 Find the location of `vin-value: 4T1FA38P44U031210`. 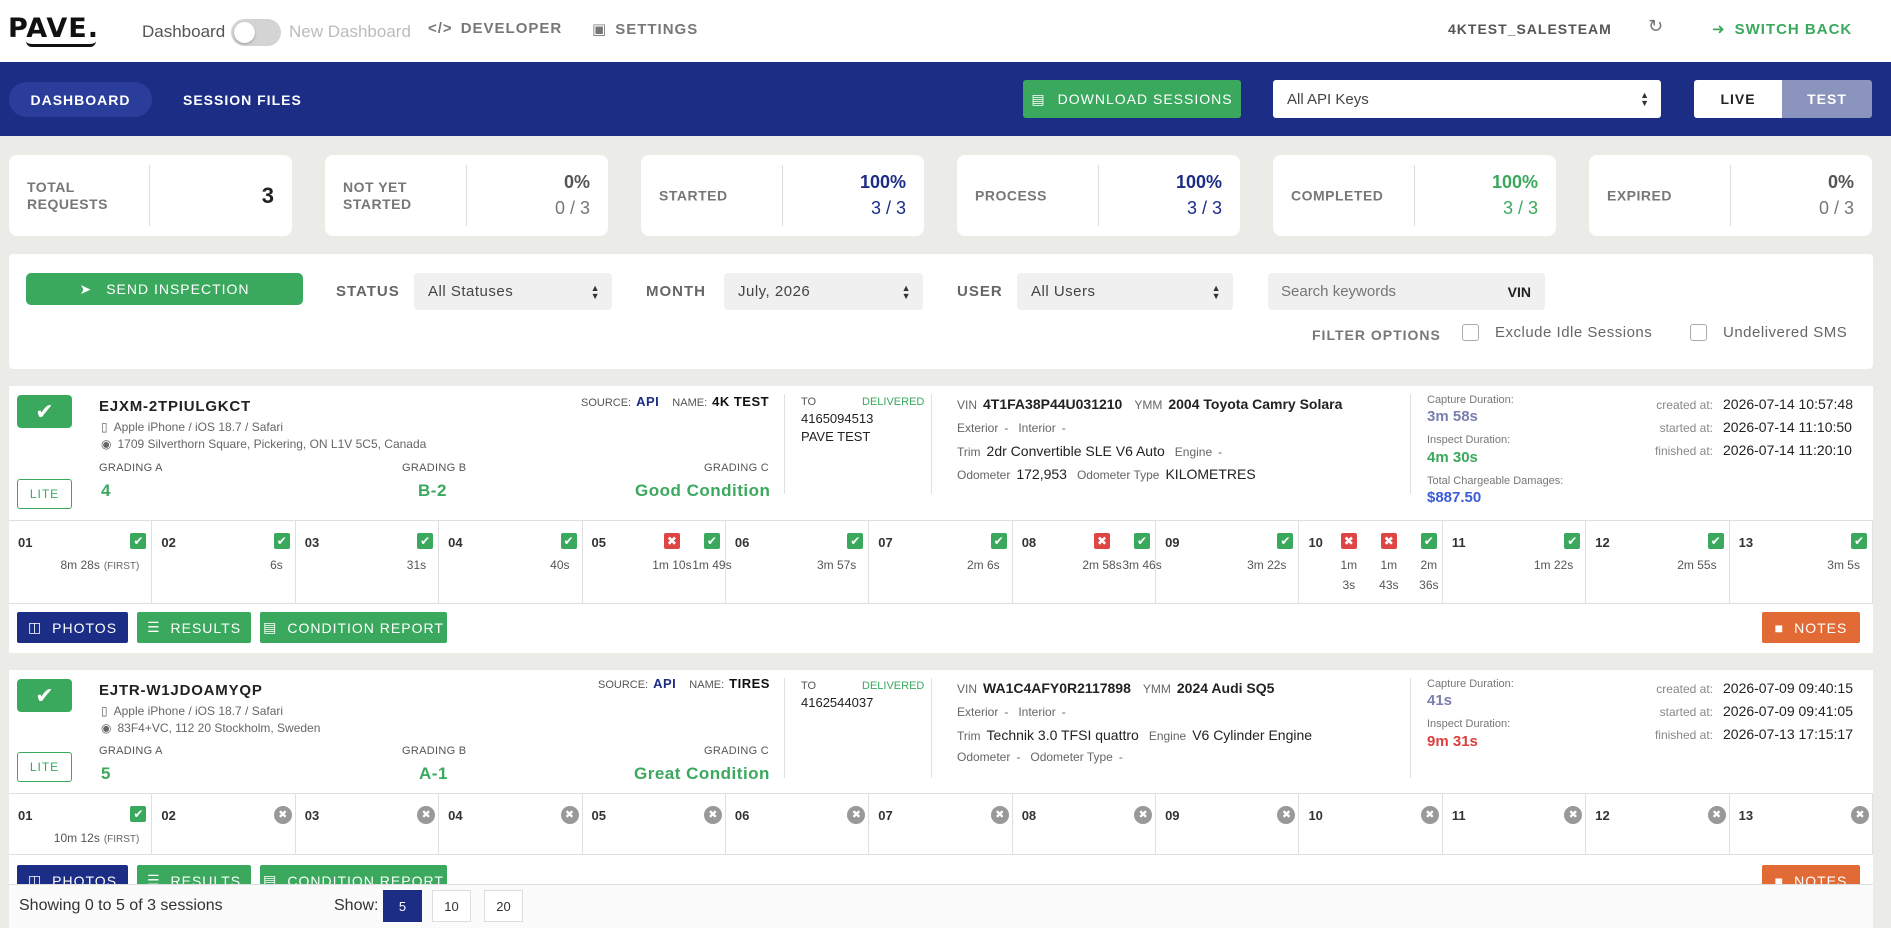

vin-value: 4T1FA38P44U031210 is located at coordinates (1052, 404).